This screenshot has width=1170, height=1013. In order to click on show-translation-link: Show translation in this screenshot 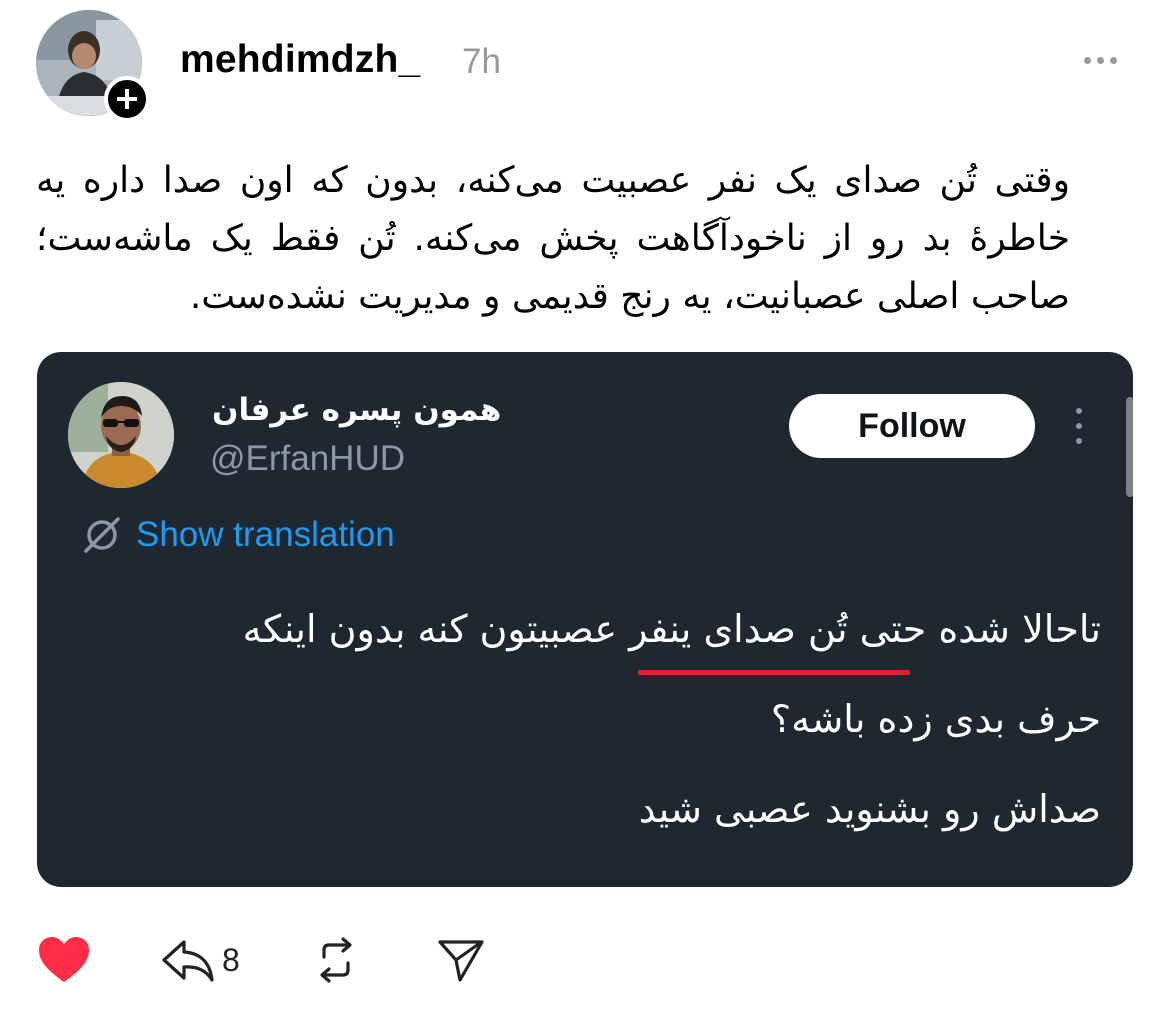, I will do `click(238, 535)`.